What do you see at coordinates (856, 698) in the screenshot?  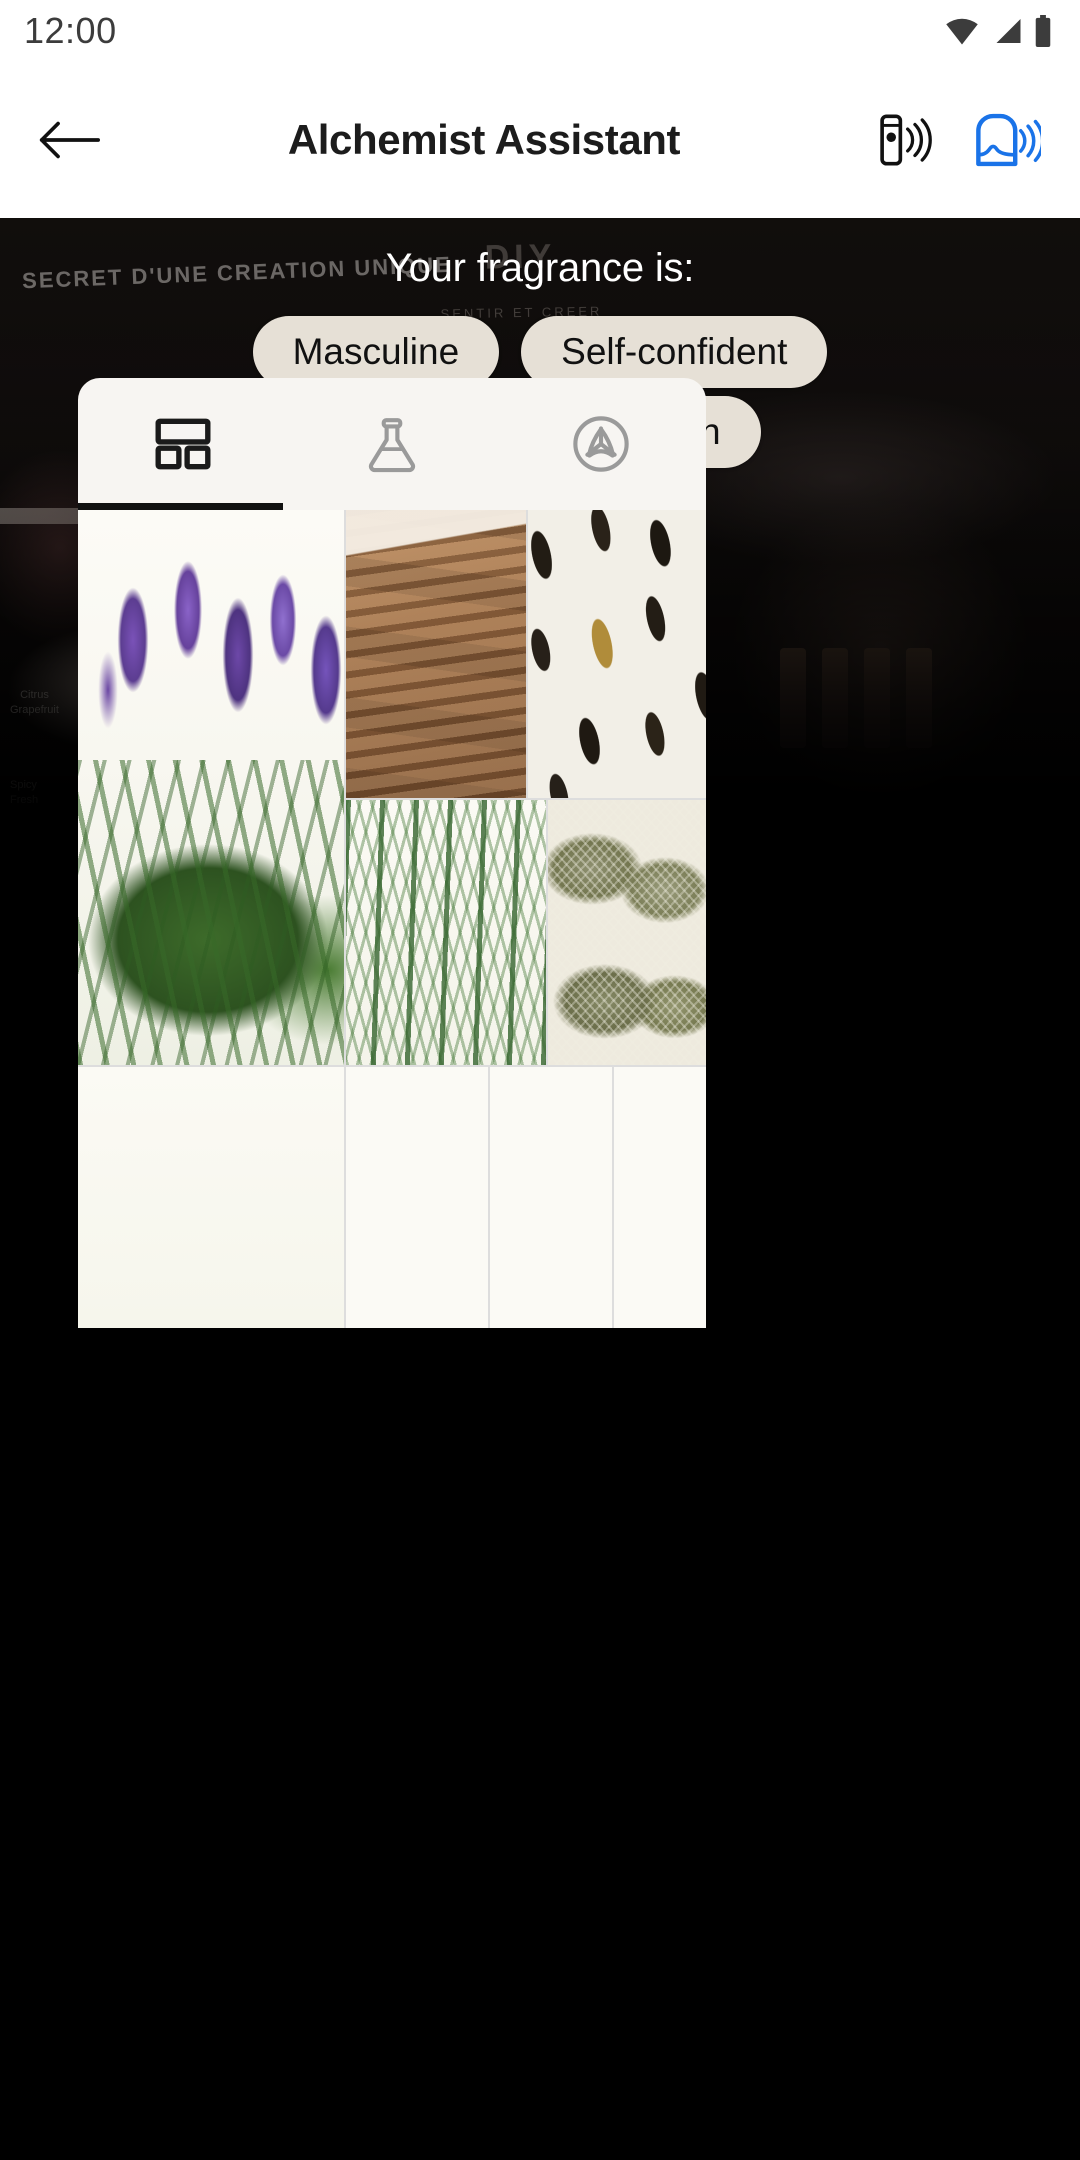 I see `photo-bottles` at bounding box center [856, 698].